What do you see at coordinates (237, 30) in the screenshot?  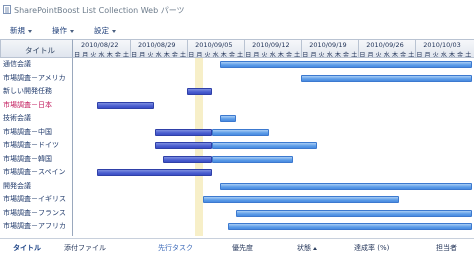 I see `toolbar: 新規 操作 設定` at bounding box center [237, 30].